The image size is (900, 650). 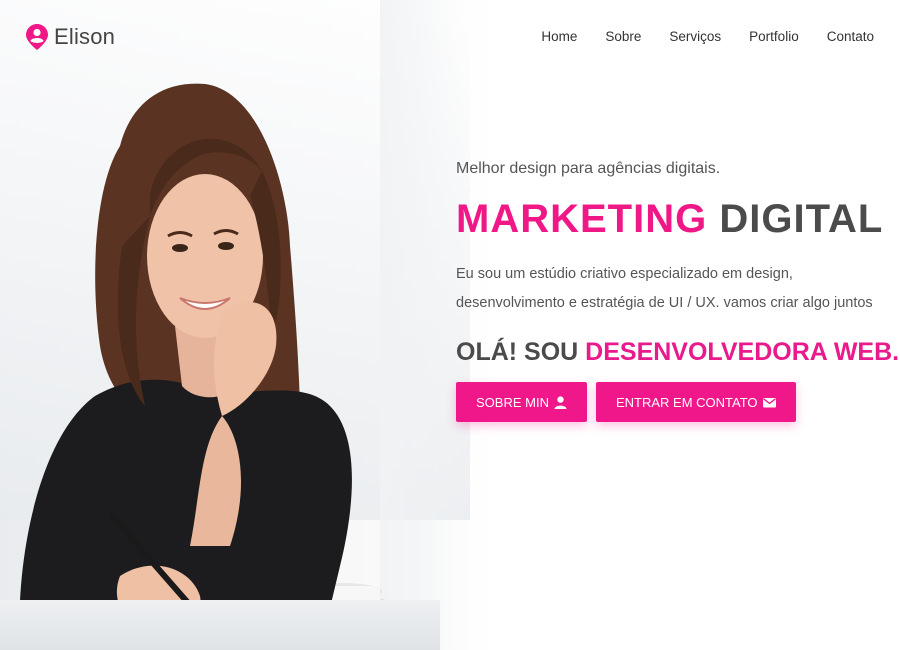 I want to click on desk-surface, so click(x=220, y=625).